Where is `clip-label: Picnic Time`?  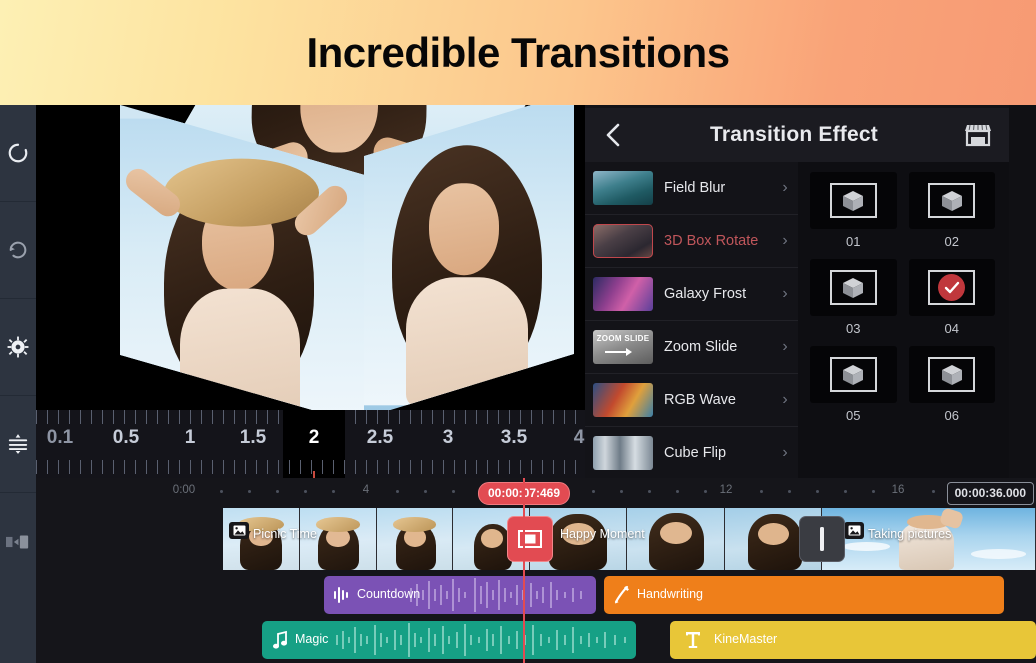
clip-label: Picnic Time is located at coordinates (285, 534).